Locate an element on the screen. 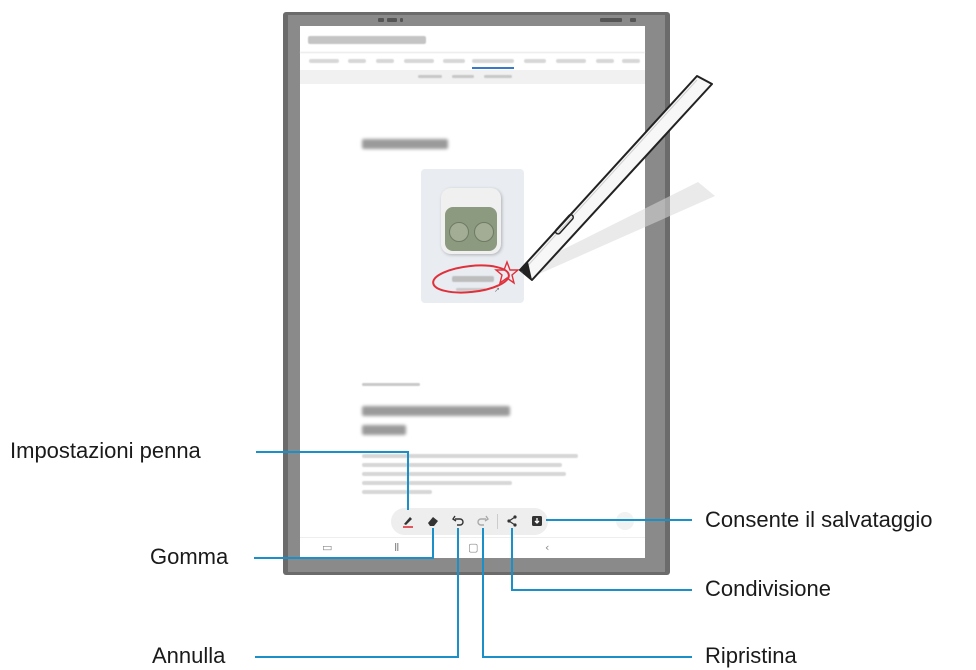 The width and height of the screenshot is (976, 670). label-save: Consente il salvataggio is located at coordinates (819, 519).